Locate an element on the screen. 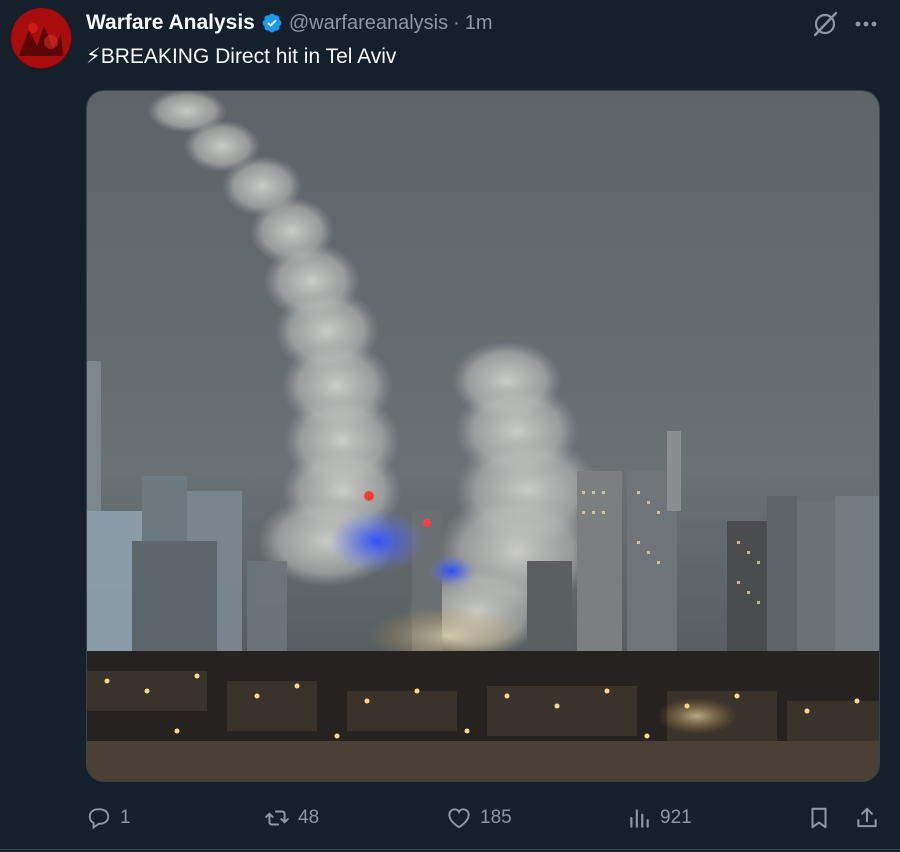  share-button is located at coordinates (867, 818).